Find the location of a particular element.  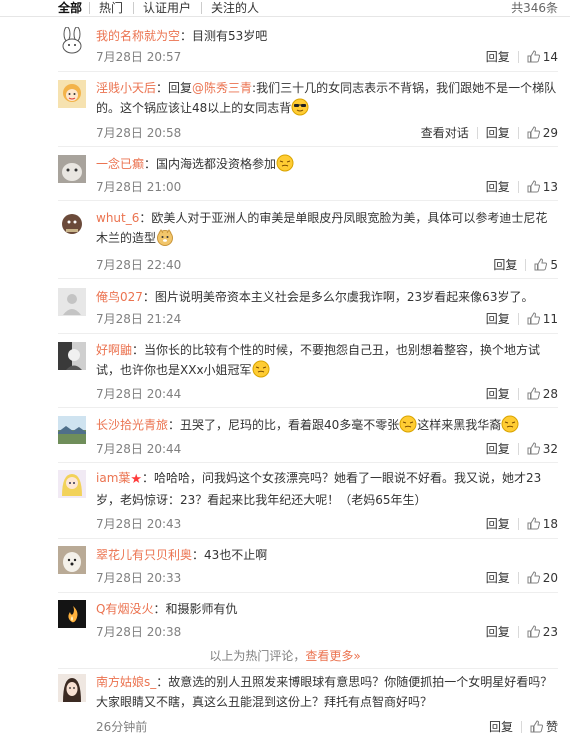

comment-text: Q有烟没火：和摄影师有仇 is located at coordinates (167, 609).